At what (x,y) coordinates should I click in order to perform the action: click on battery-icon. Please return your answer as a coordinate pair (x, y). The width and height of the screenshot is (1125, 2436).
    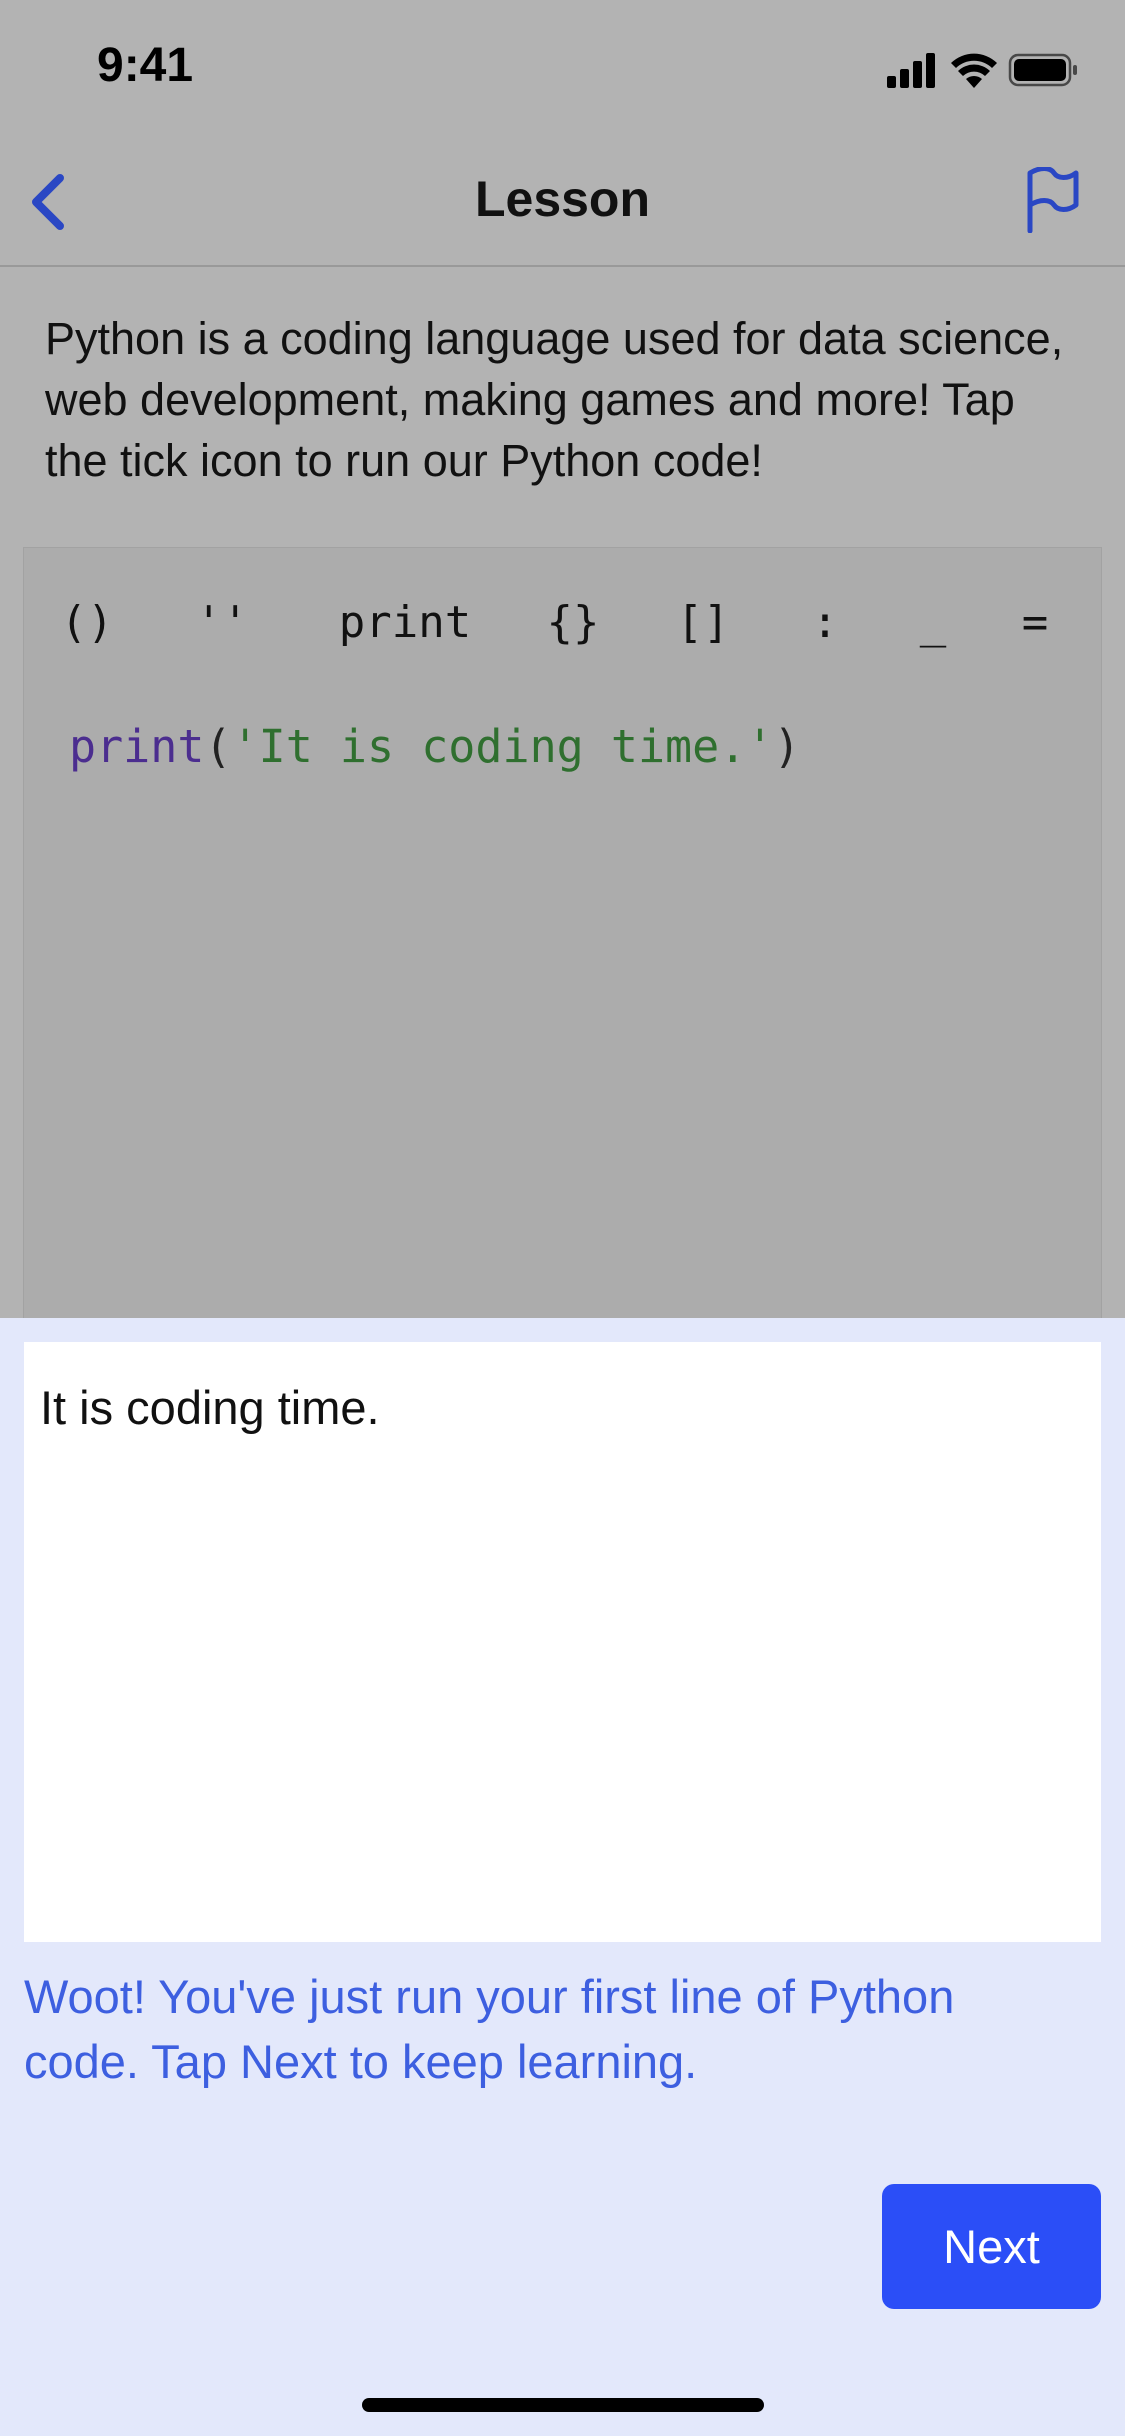
    Looking at the image, I should click on (1042, 70).